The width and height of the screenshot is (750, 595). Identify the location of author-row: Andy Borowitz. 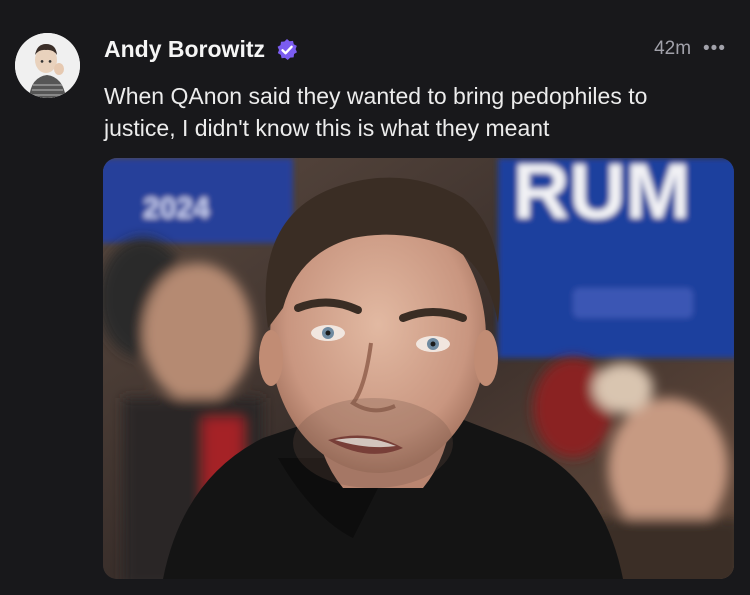
(201, 49).